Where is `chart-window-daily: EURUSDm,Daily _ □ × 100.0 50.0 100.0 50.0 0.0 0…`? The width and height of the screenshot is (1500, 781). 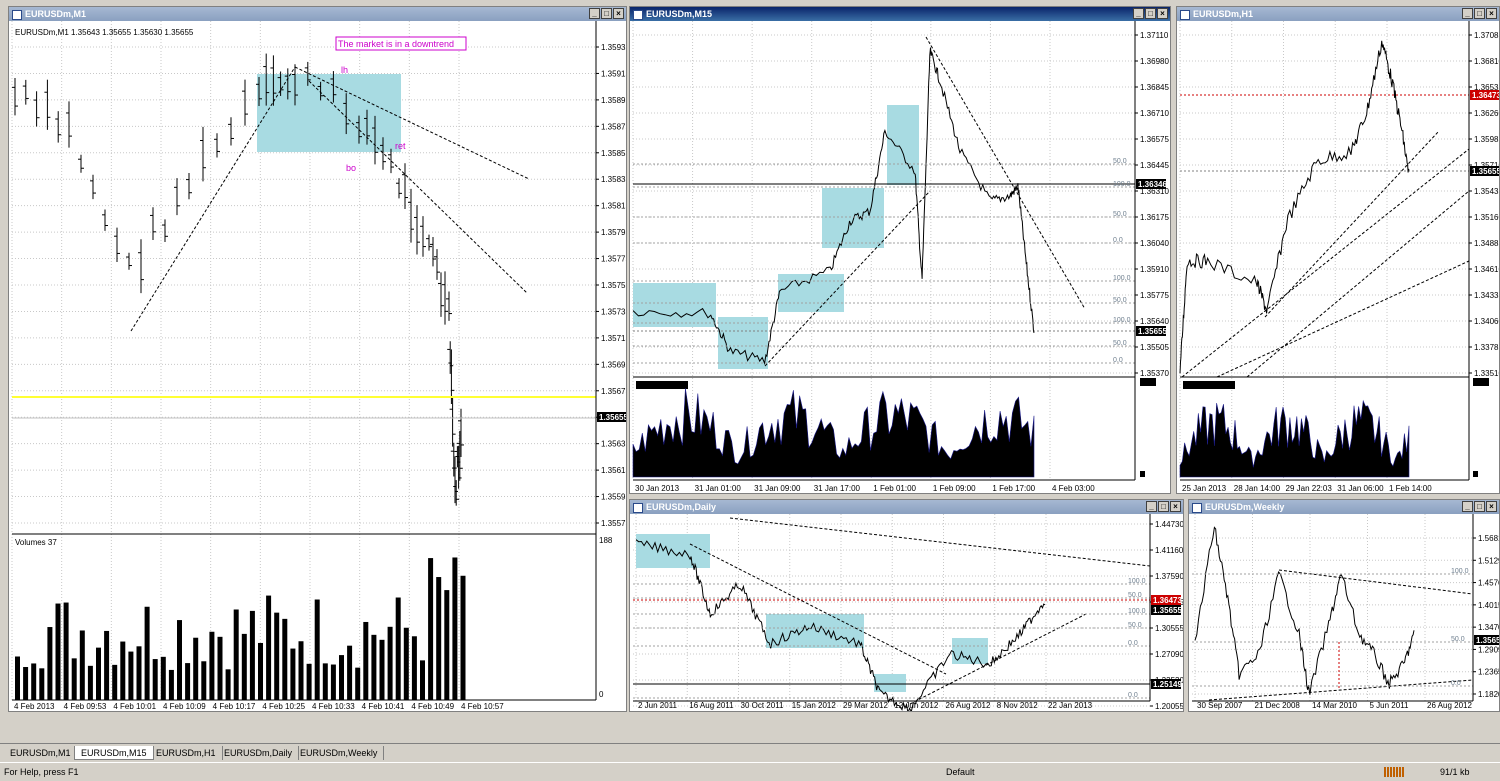 chart-window-daily: EURUSDm,Daily _ □ × 100.0 50.0 100.0 50.0 0.0 0… is located at coordinates (906, 605).